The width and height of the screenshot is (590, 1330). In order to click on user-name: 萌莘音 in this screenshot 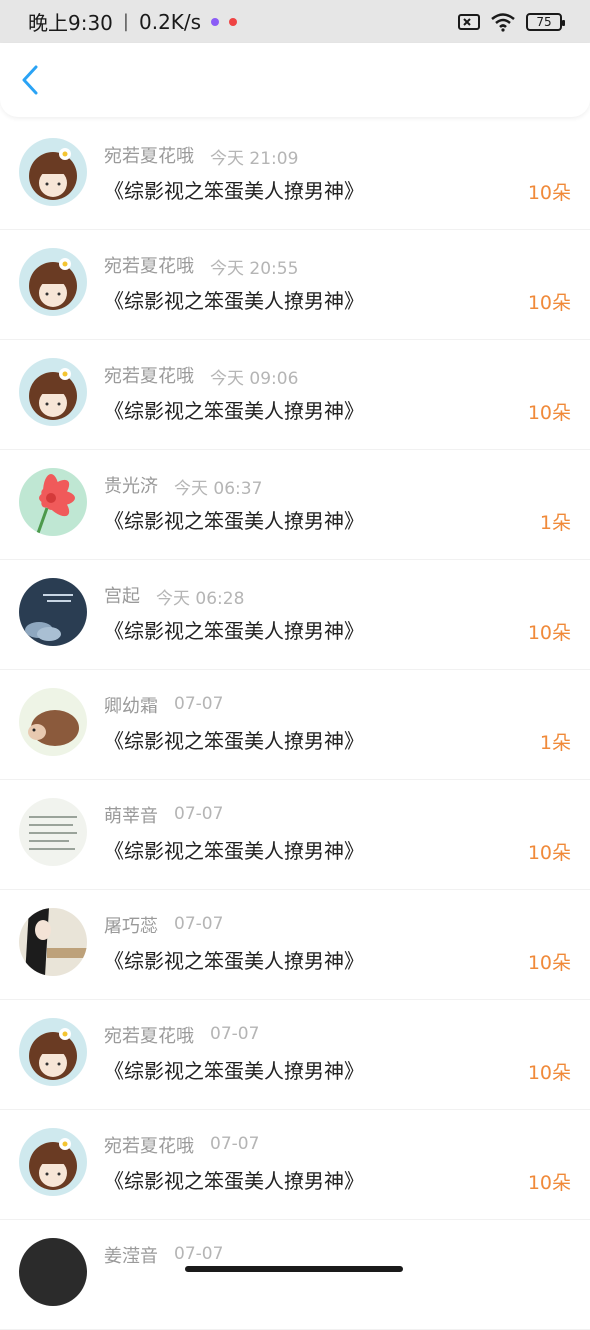, I will do `click(131, 815)`.